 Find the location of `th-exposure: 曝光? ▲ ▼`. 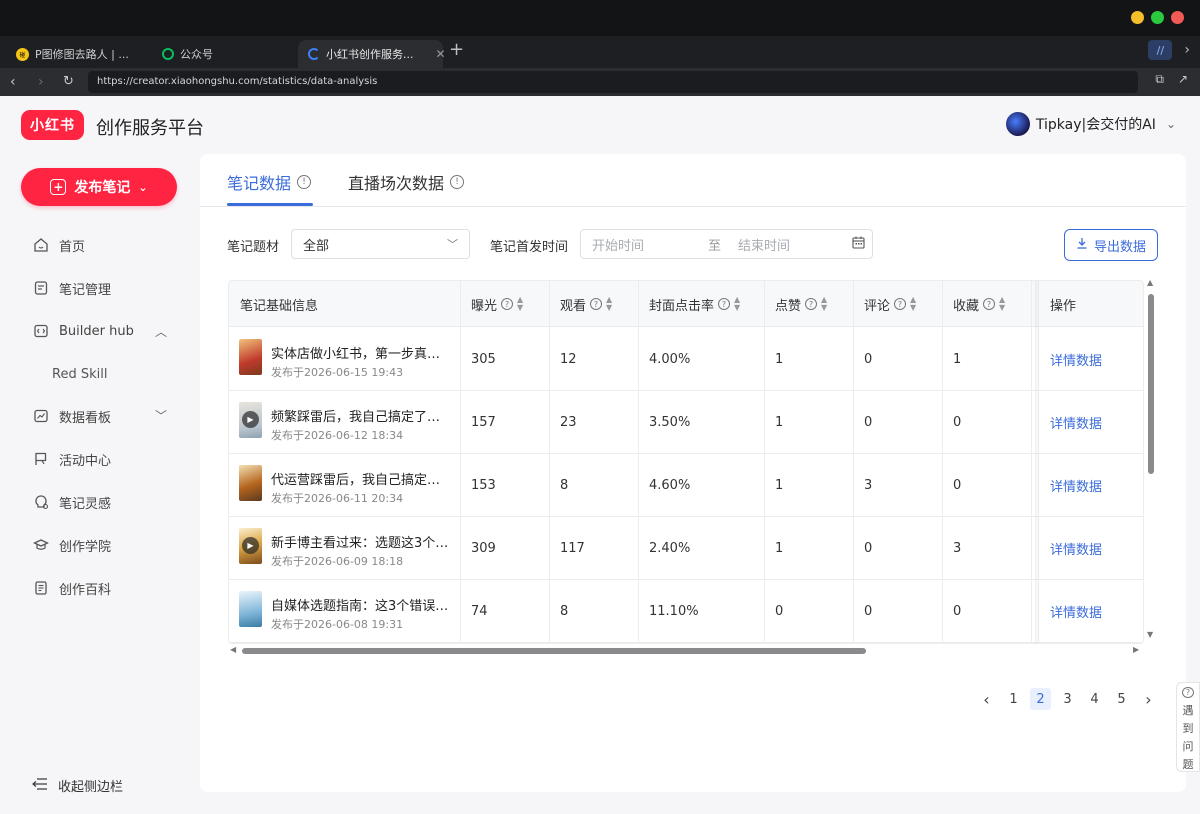

th-exposure: 曝光? ▲ ▼ is located at coordinates (504, 304).